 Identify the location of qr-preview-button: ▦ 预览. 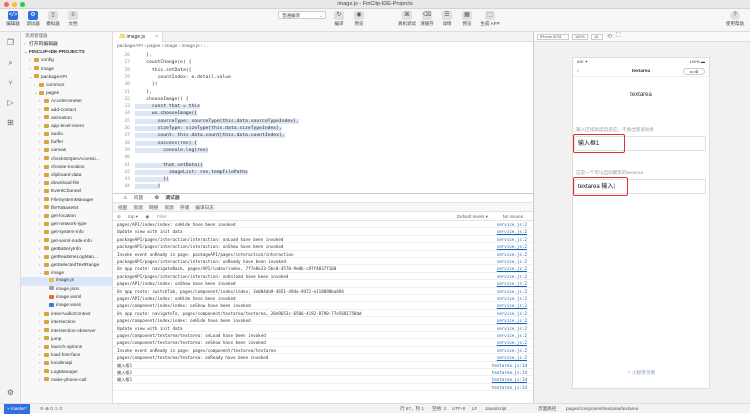
(467, 19).